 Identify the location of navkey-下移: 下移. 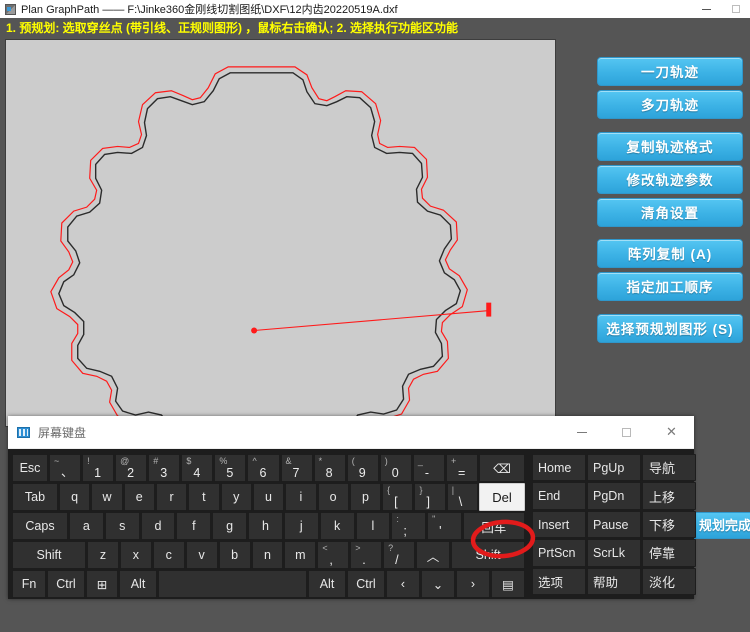
(669, 524).